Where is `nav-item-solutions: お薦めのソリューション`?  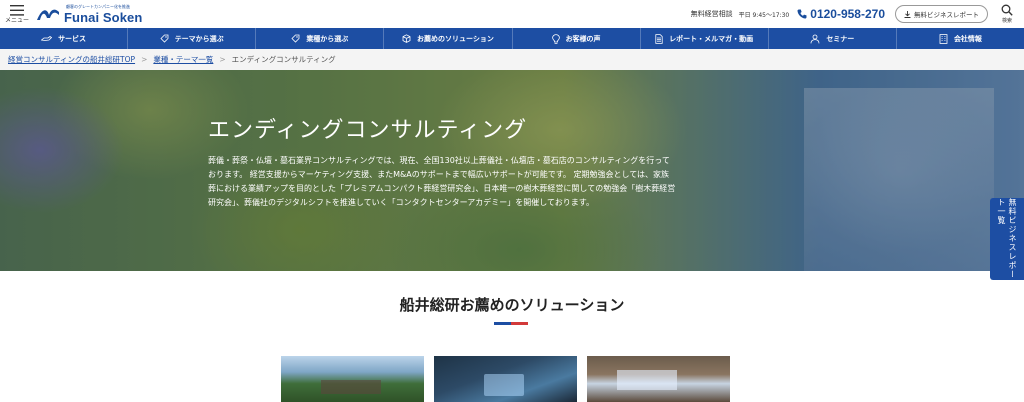
nav-item-solutions: お薦めのソリューション is located at coordinates (448, 38).